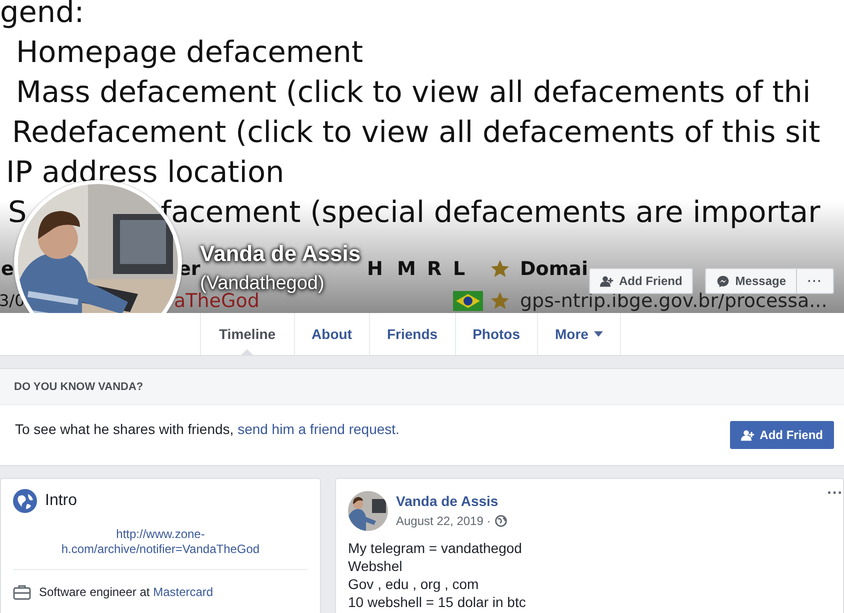 Image resolution: width=844 pixels, height=613 pixels. What do you see at coordinates (207, 429) in the screenshot?
I see `friend-request-prompt: To see what he shares with friends, send him a friend request.` at bounding box center [207, 429].